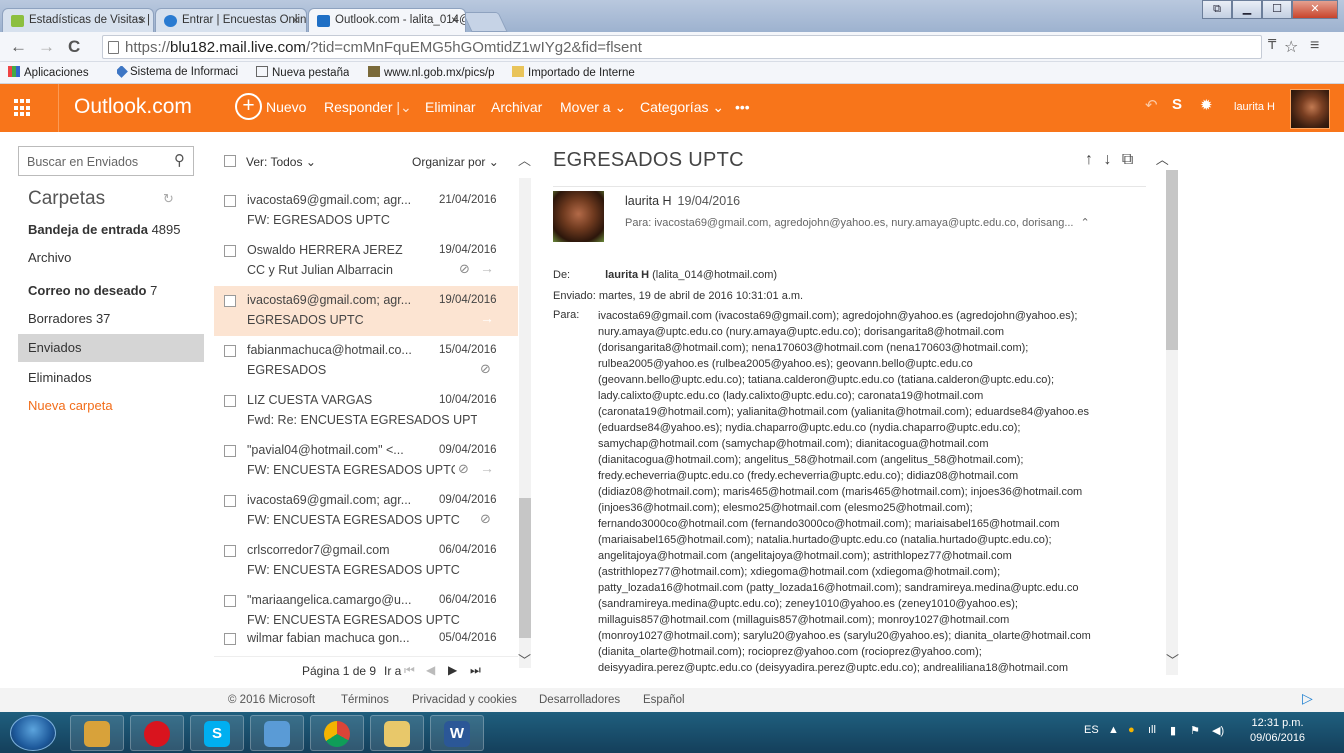 This screenshot has width=1344, height=753. What do you see at coordinates (450, 107) in the screenshot?
I see `delete-button: Eliminar` at bounding box center [450, 107].